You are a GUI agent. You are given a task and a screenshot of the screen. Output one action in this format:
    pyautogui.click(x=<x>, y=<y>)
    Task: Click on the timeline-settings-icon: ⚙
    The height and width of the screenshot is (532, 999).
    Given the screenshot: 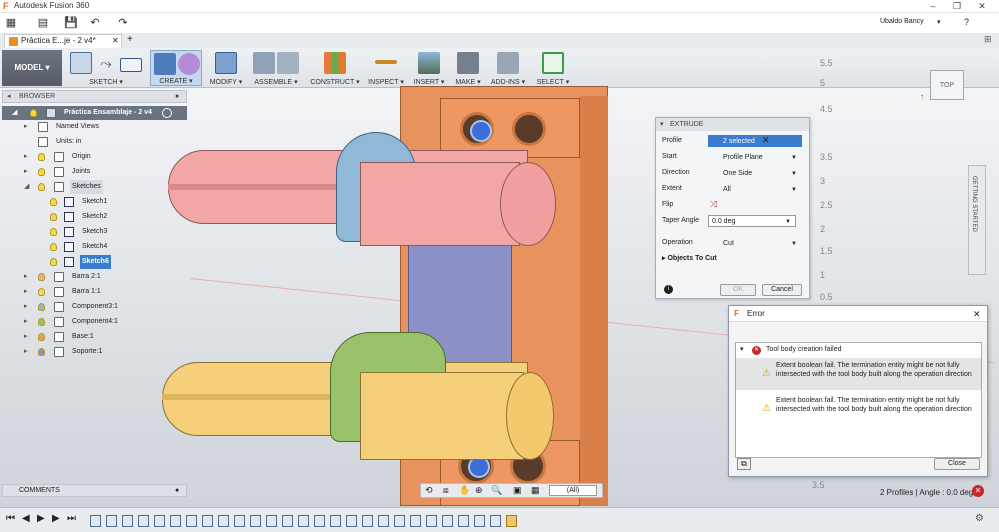 What is the action you would take?
    pyautogui.click(x=979, y=518)
    